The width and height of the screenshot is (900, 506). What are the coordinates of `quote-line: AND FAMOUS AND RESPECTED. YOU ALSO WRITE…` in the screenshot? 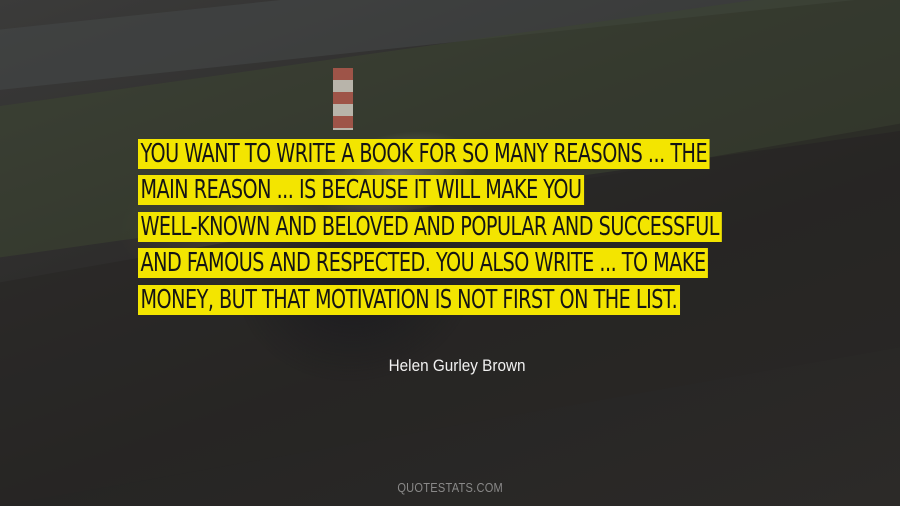 It's located at (423, 263).